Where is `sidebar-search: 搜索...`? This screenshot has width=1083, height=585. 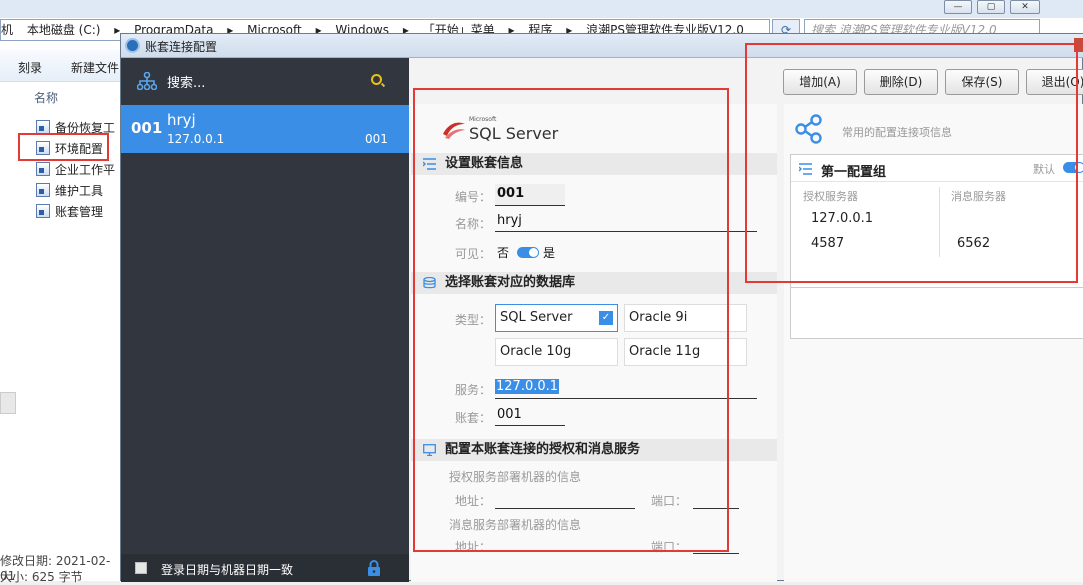
sidebar-search: 搜索... is located at coordinates (265, 81).